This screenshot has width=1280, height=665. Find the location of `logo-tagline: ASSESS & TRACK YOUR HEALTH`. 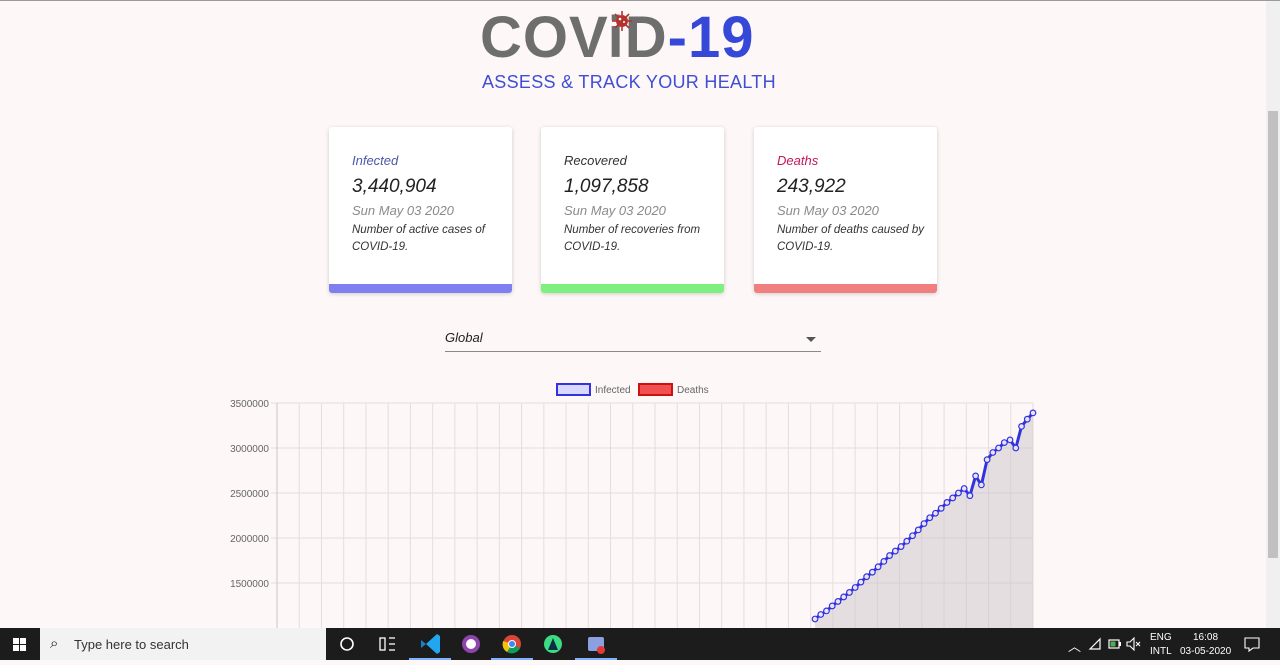

logo-tagline: ASSESS & TRACK YOUR HEALTH is located at coordinates (629, 82).